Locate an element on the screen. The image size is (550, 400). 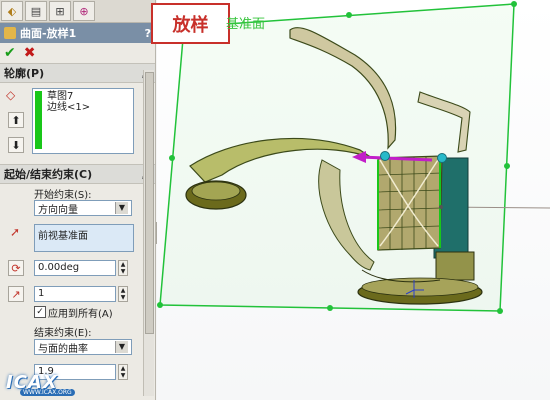
loft-surface-icon is located at coordinates (10, 33).